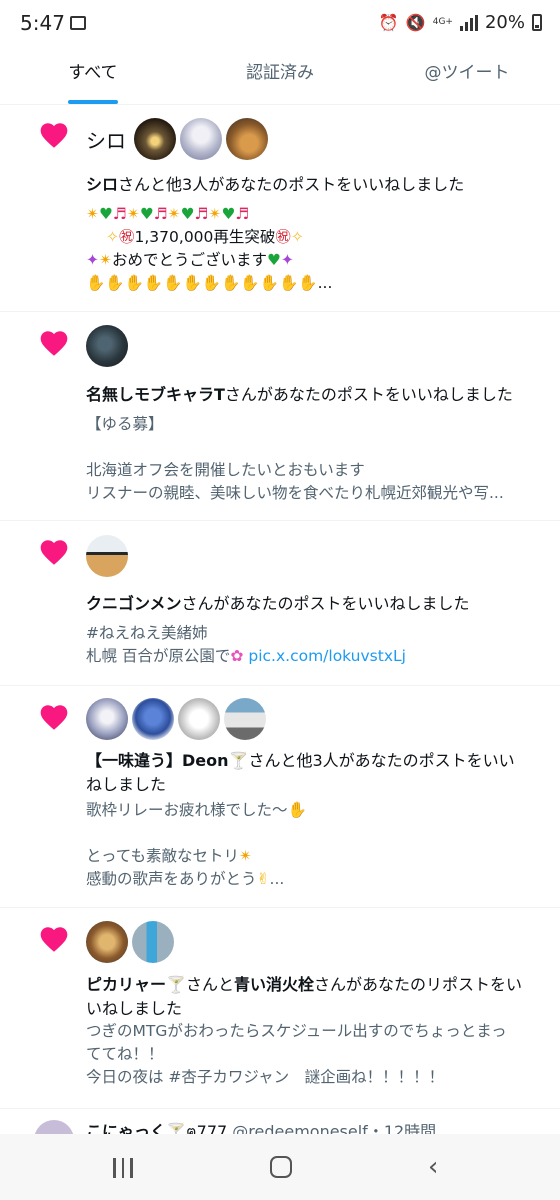 This screenshot has width=560, height=1200. What do you see at coordinates (273, 984) in the screenshot?
I see `user-name: 青い消火栓` at bounding box center [273, 984].